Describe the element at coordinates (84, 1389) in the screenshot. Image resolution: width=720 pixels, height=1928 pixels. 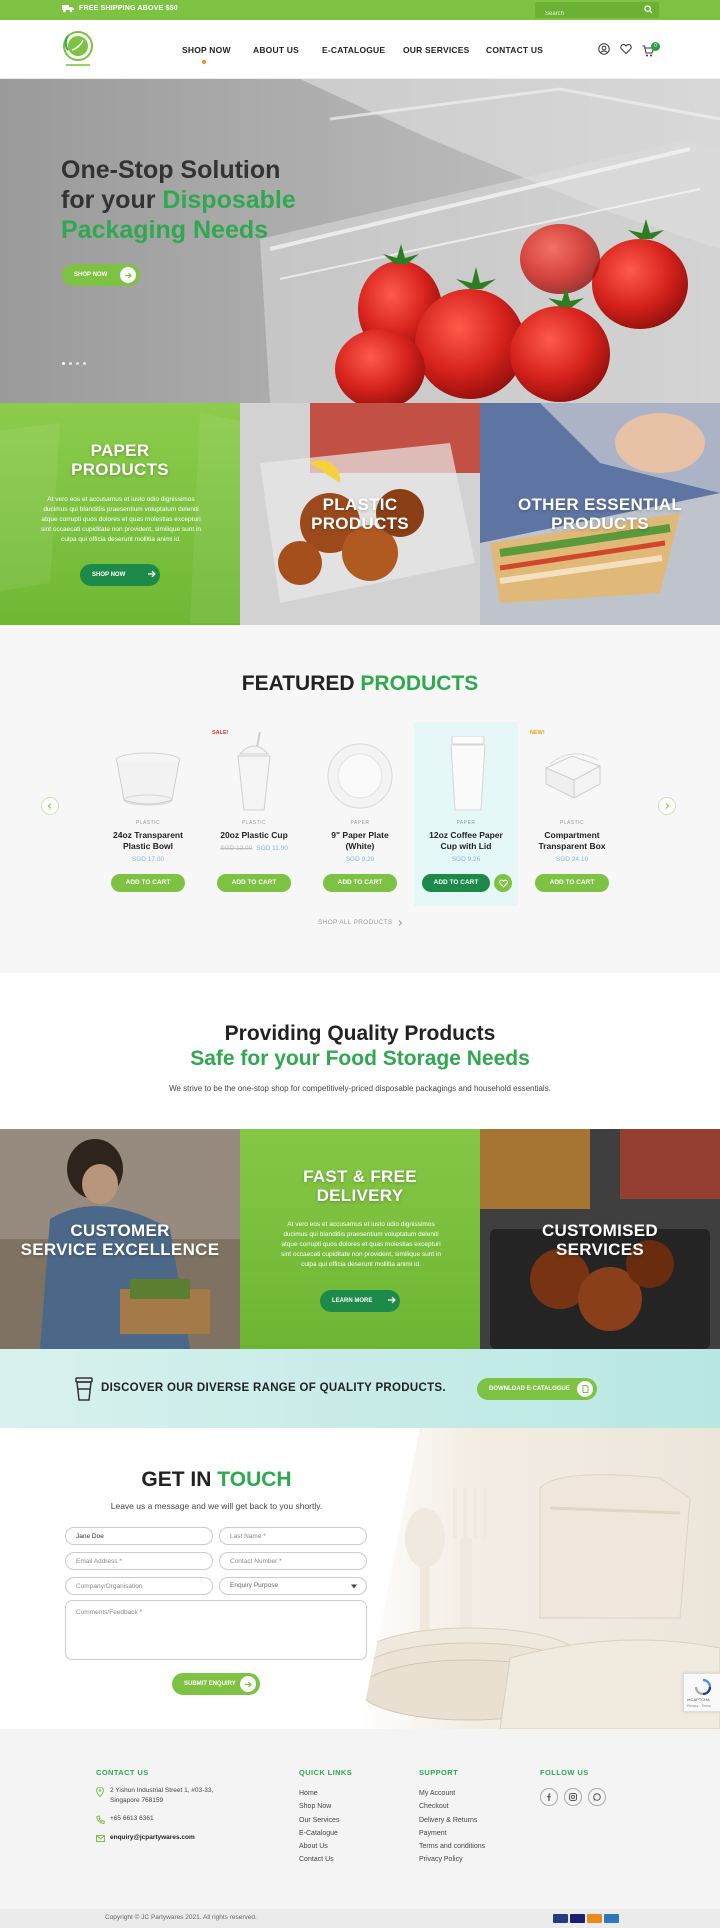
I see `cup-outline-icon` at that location.